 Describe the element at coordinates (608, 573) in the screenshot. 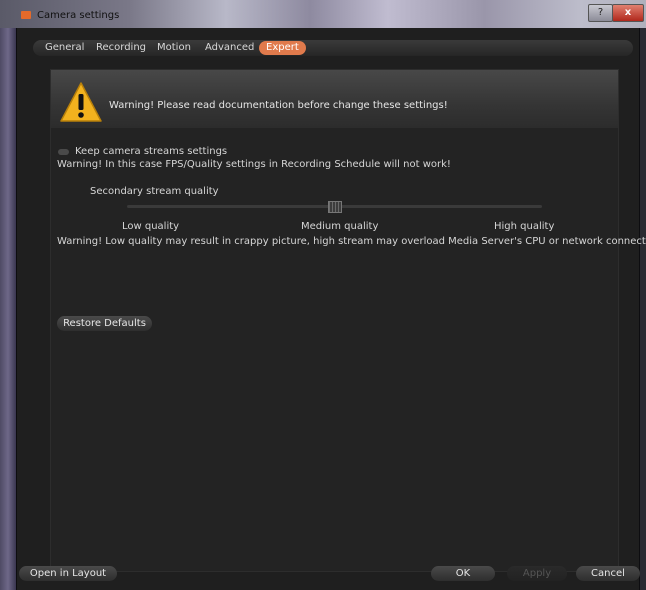

I see `cancel-button: Cancel` at that location.